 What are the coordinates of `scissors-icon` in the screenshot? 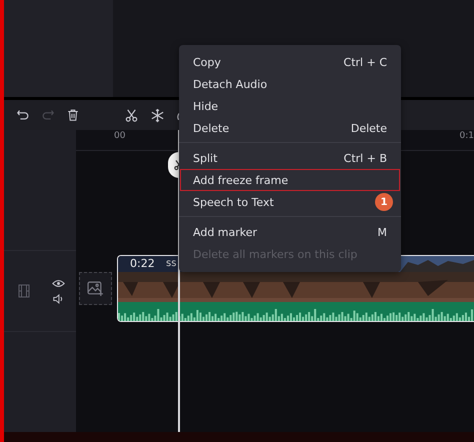 It's located at (131, 115).